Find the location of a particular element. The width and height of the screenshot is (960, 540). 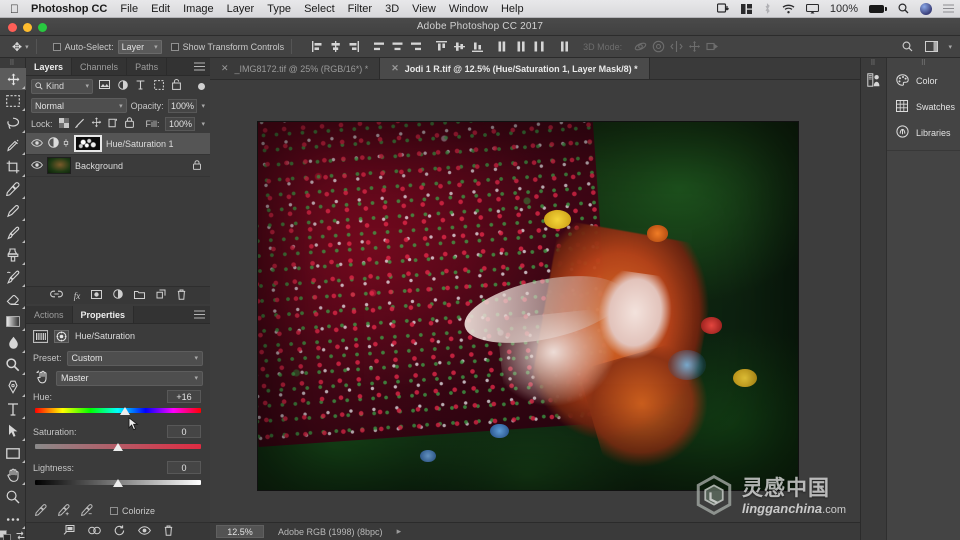

tab-channels: Channels is located at coordinates (100, 66).